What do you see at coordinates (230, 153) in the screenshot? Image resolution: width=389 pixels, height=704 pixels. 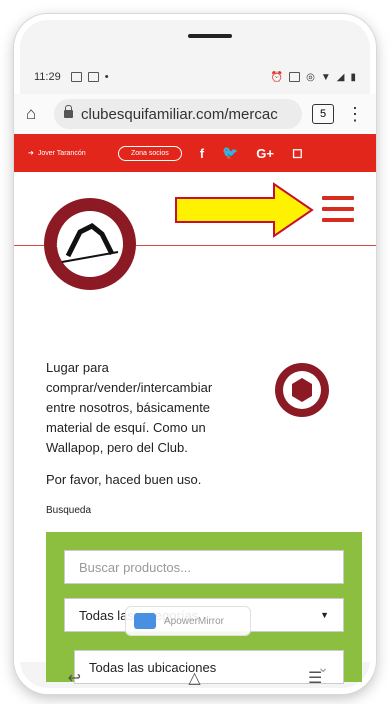 I see `twitter-icon: 🐦` at bounding box center [230, 153].